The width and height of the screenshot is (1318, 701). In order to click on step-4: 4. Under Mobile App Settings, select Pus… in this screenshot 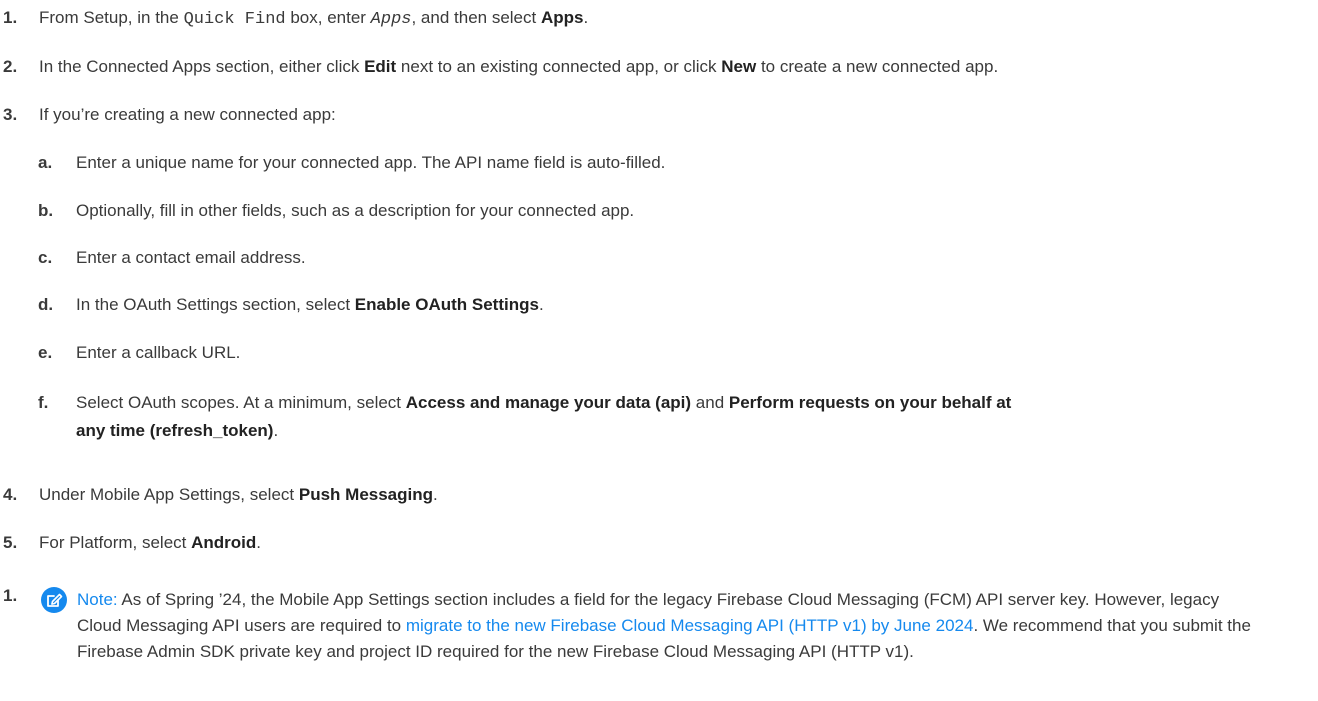, I will do `click(219, 495)`.